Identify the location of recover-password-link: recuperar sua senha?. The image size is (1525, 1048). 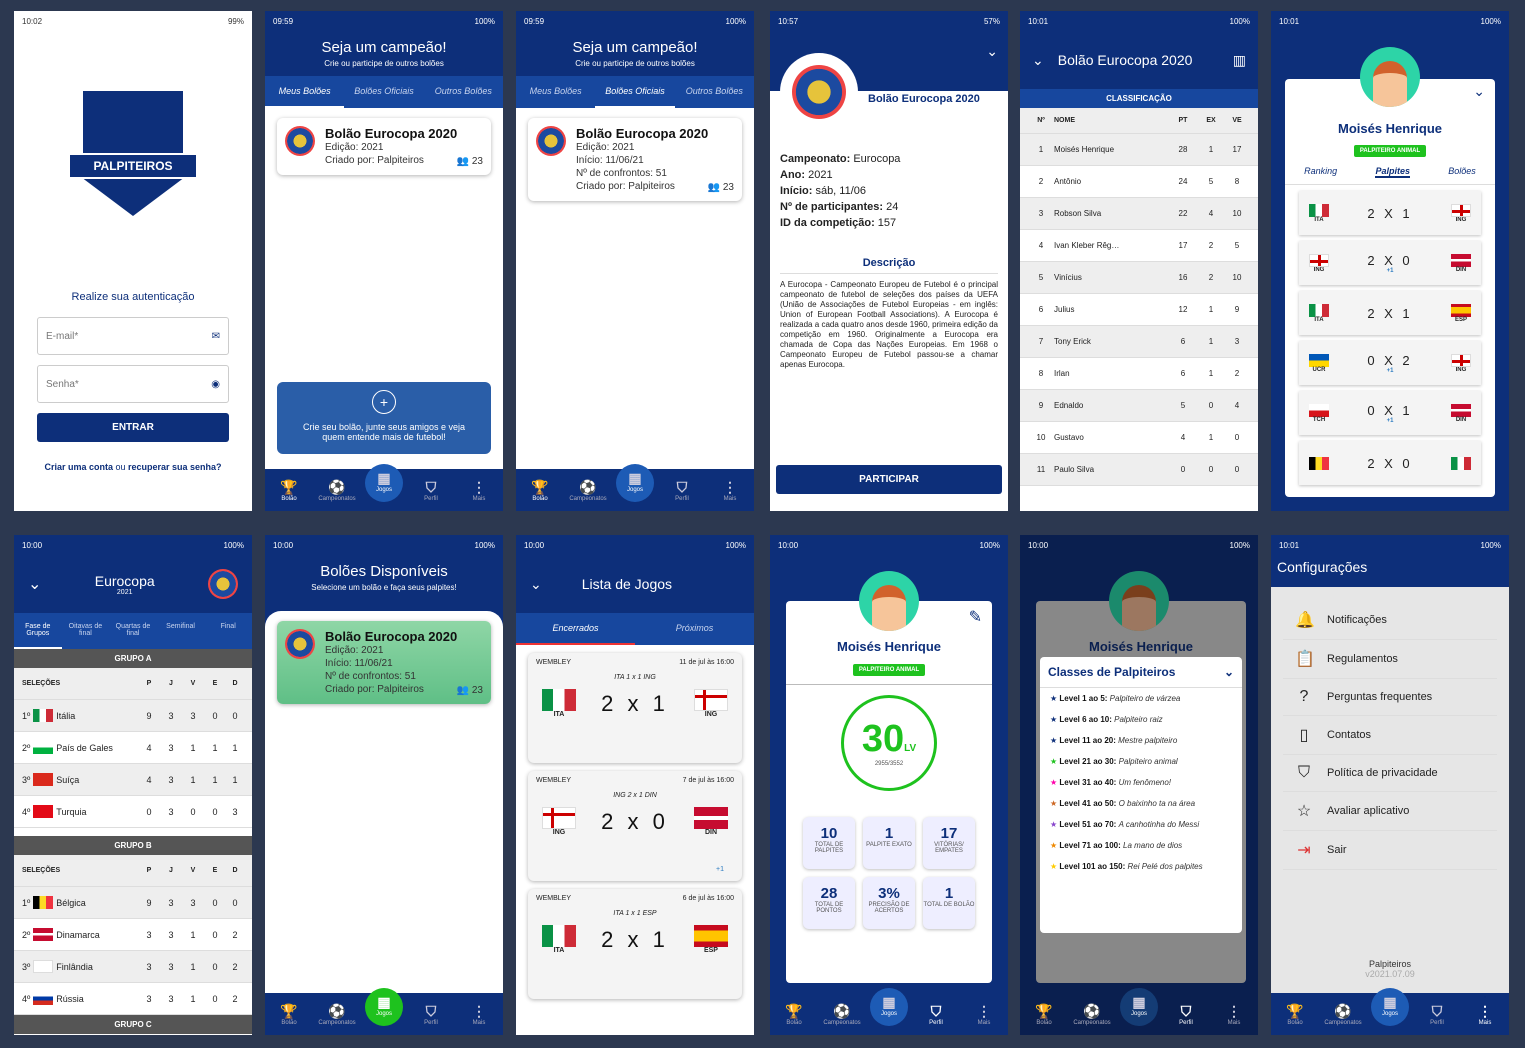
(175, 467).